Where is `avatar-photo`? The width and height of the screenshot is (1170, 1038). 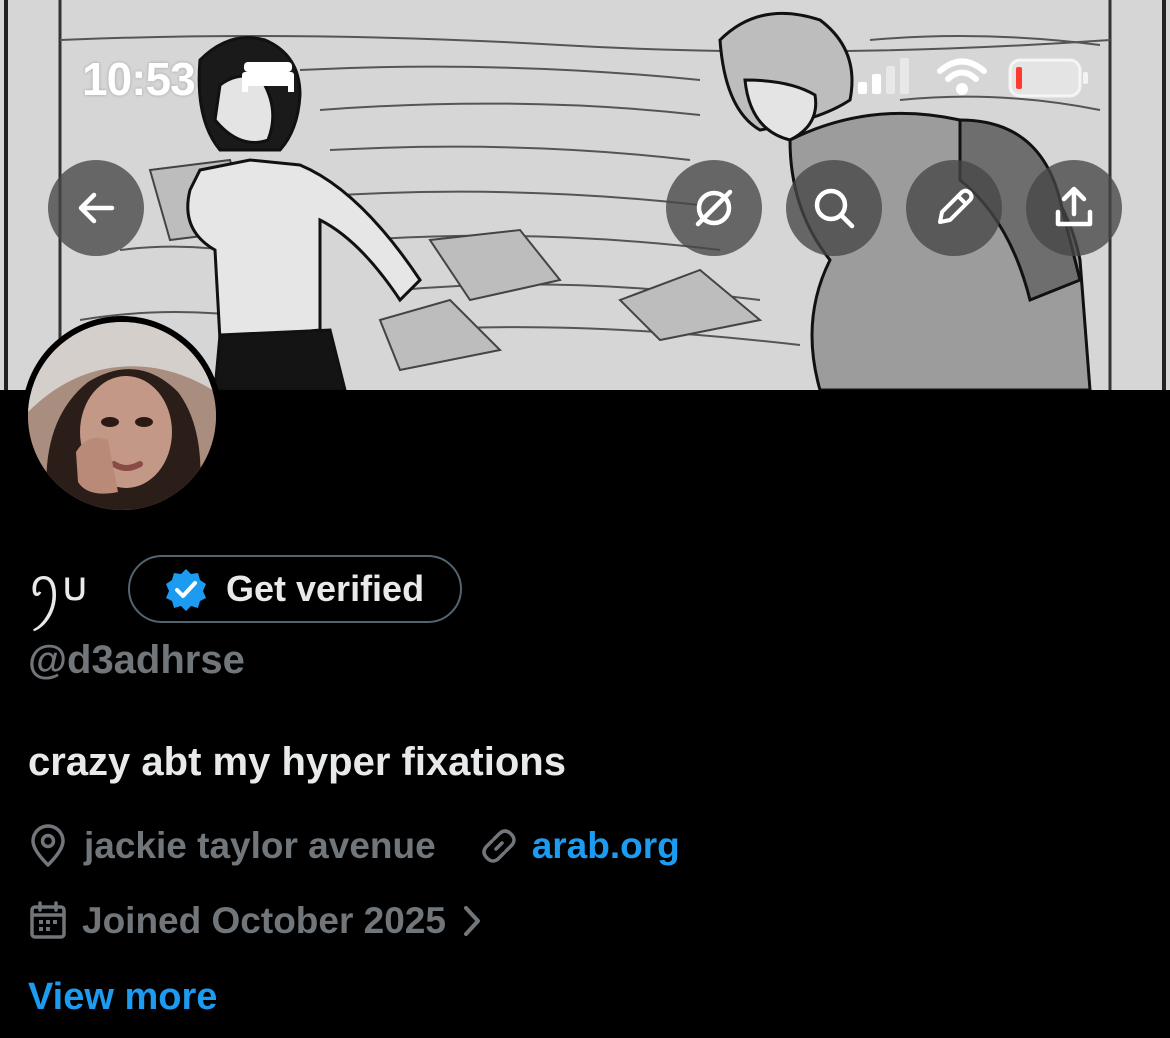
avatar-photo is located at coordinates (122, 416).